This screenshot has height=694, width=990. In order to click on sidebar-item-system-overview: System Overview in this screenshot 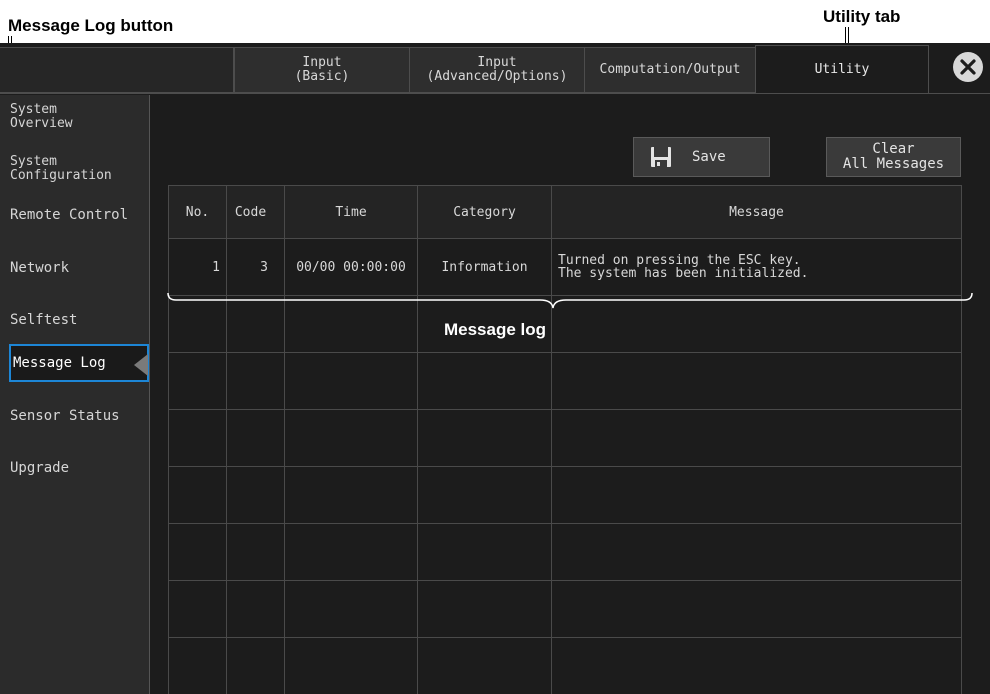, I will do `click(77, 117)`.